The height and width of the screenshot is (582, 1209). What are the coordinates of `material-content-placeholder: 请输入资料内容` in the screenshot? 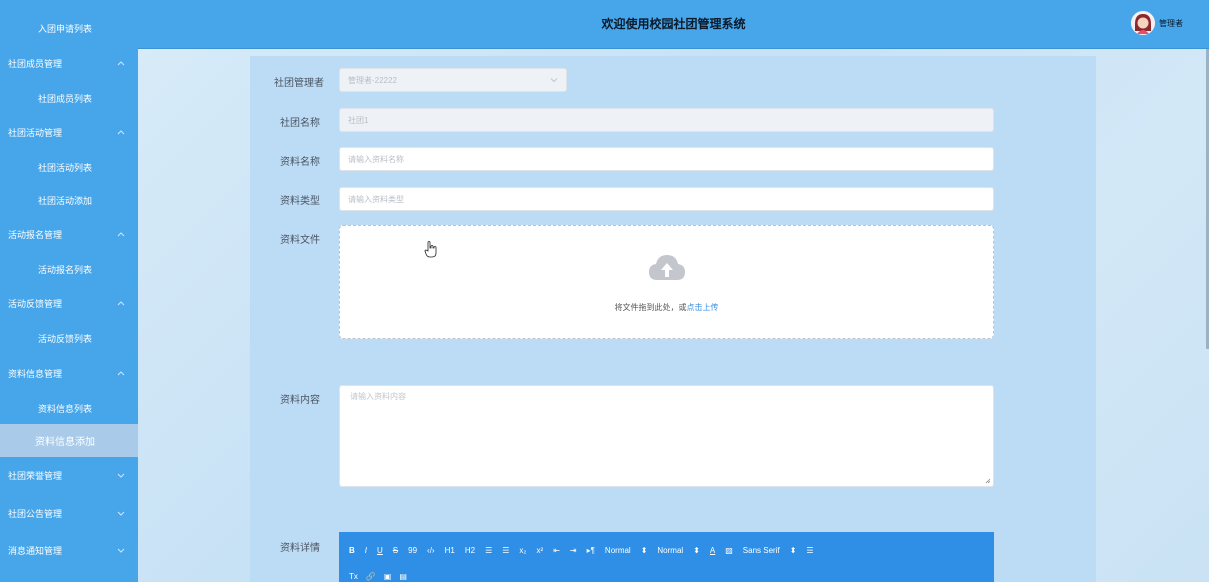 It's located at (378, 396).